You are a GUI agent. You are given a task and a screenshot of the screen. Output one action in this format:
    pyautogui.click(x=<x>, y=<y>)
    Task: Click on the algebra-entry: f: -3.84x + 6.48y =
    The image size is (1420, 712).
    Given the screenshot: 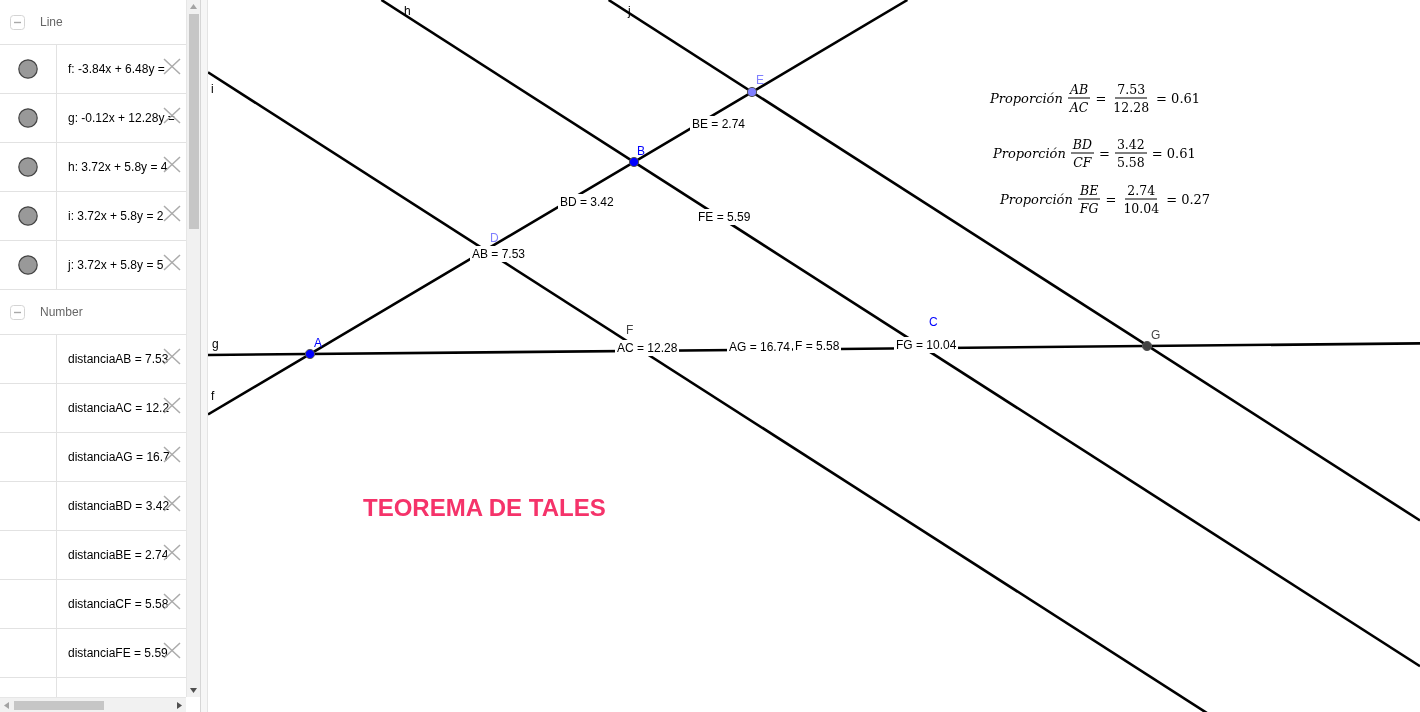 What is the action you would take?
    pyautogui.click(x=116, y=69)
    